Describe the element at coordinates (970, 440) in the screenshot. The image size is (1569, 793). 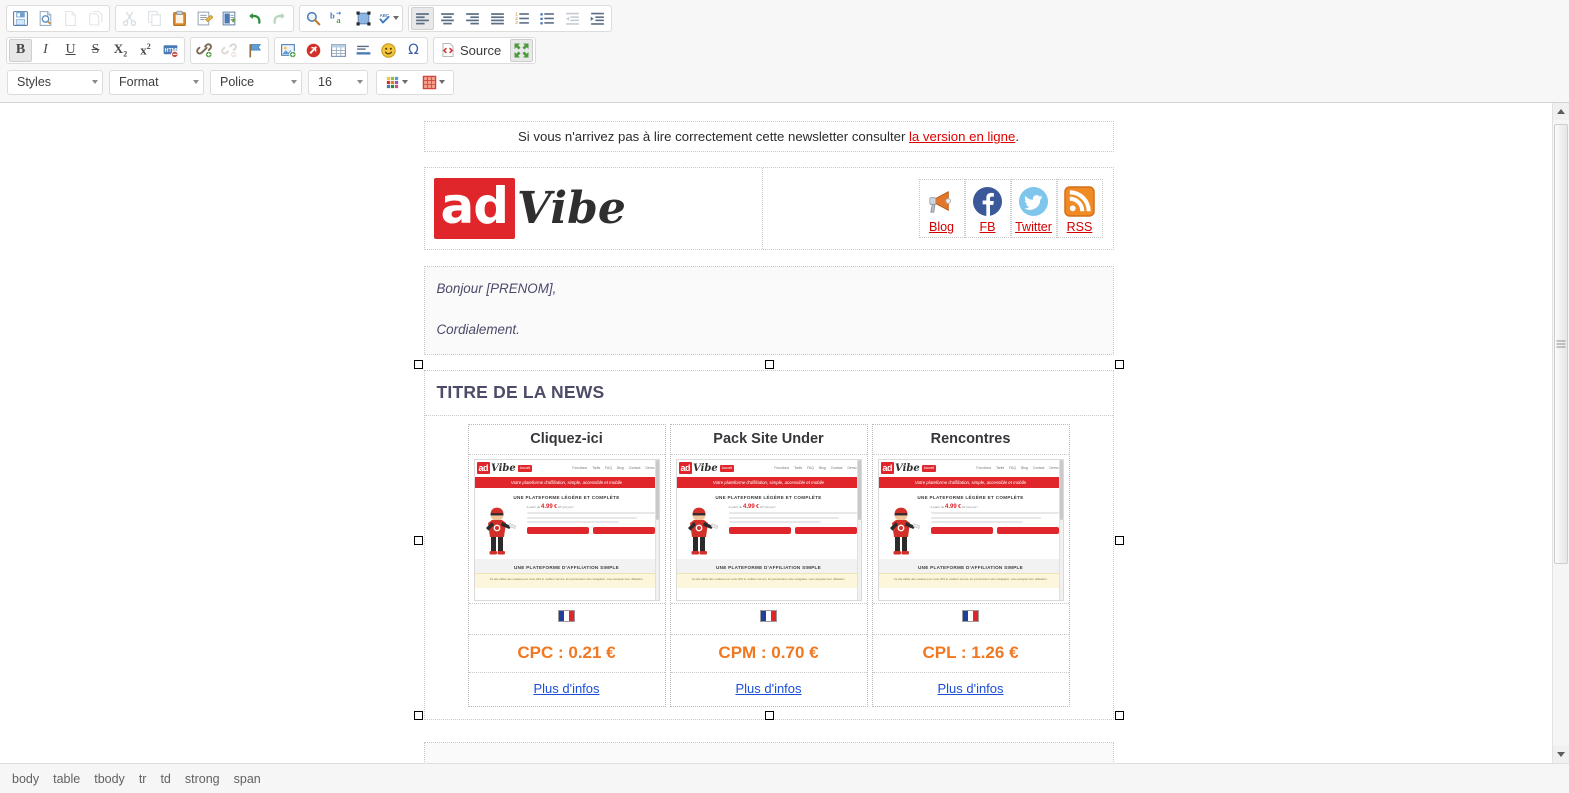
I see `offer-card-title: Rencontres` at that location.